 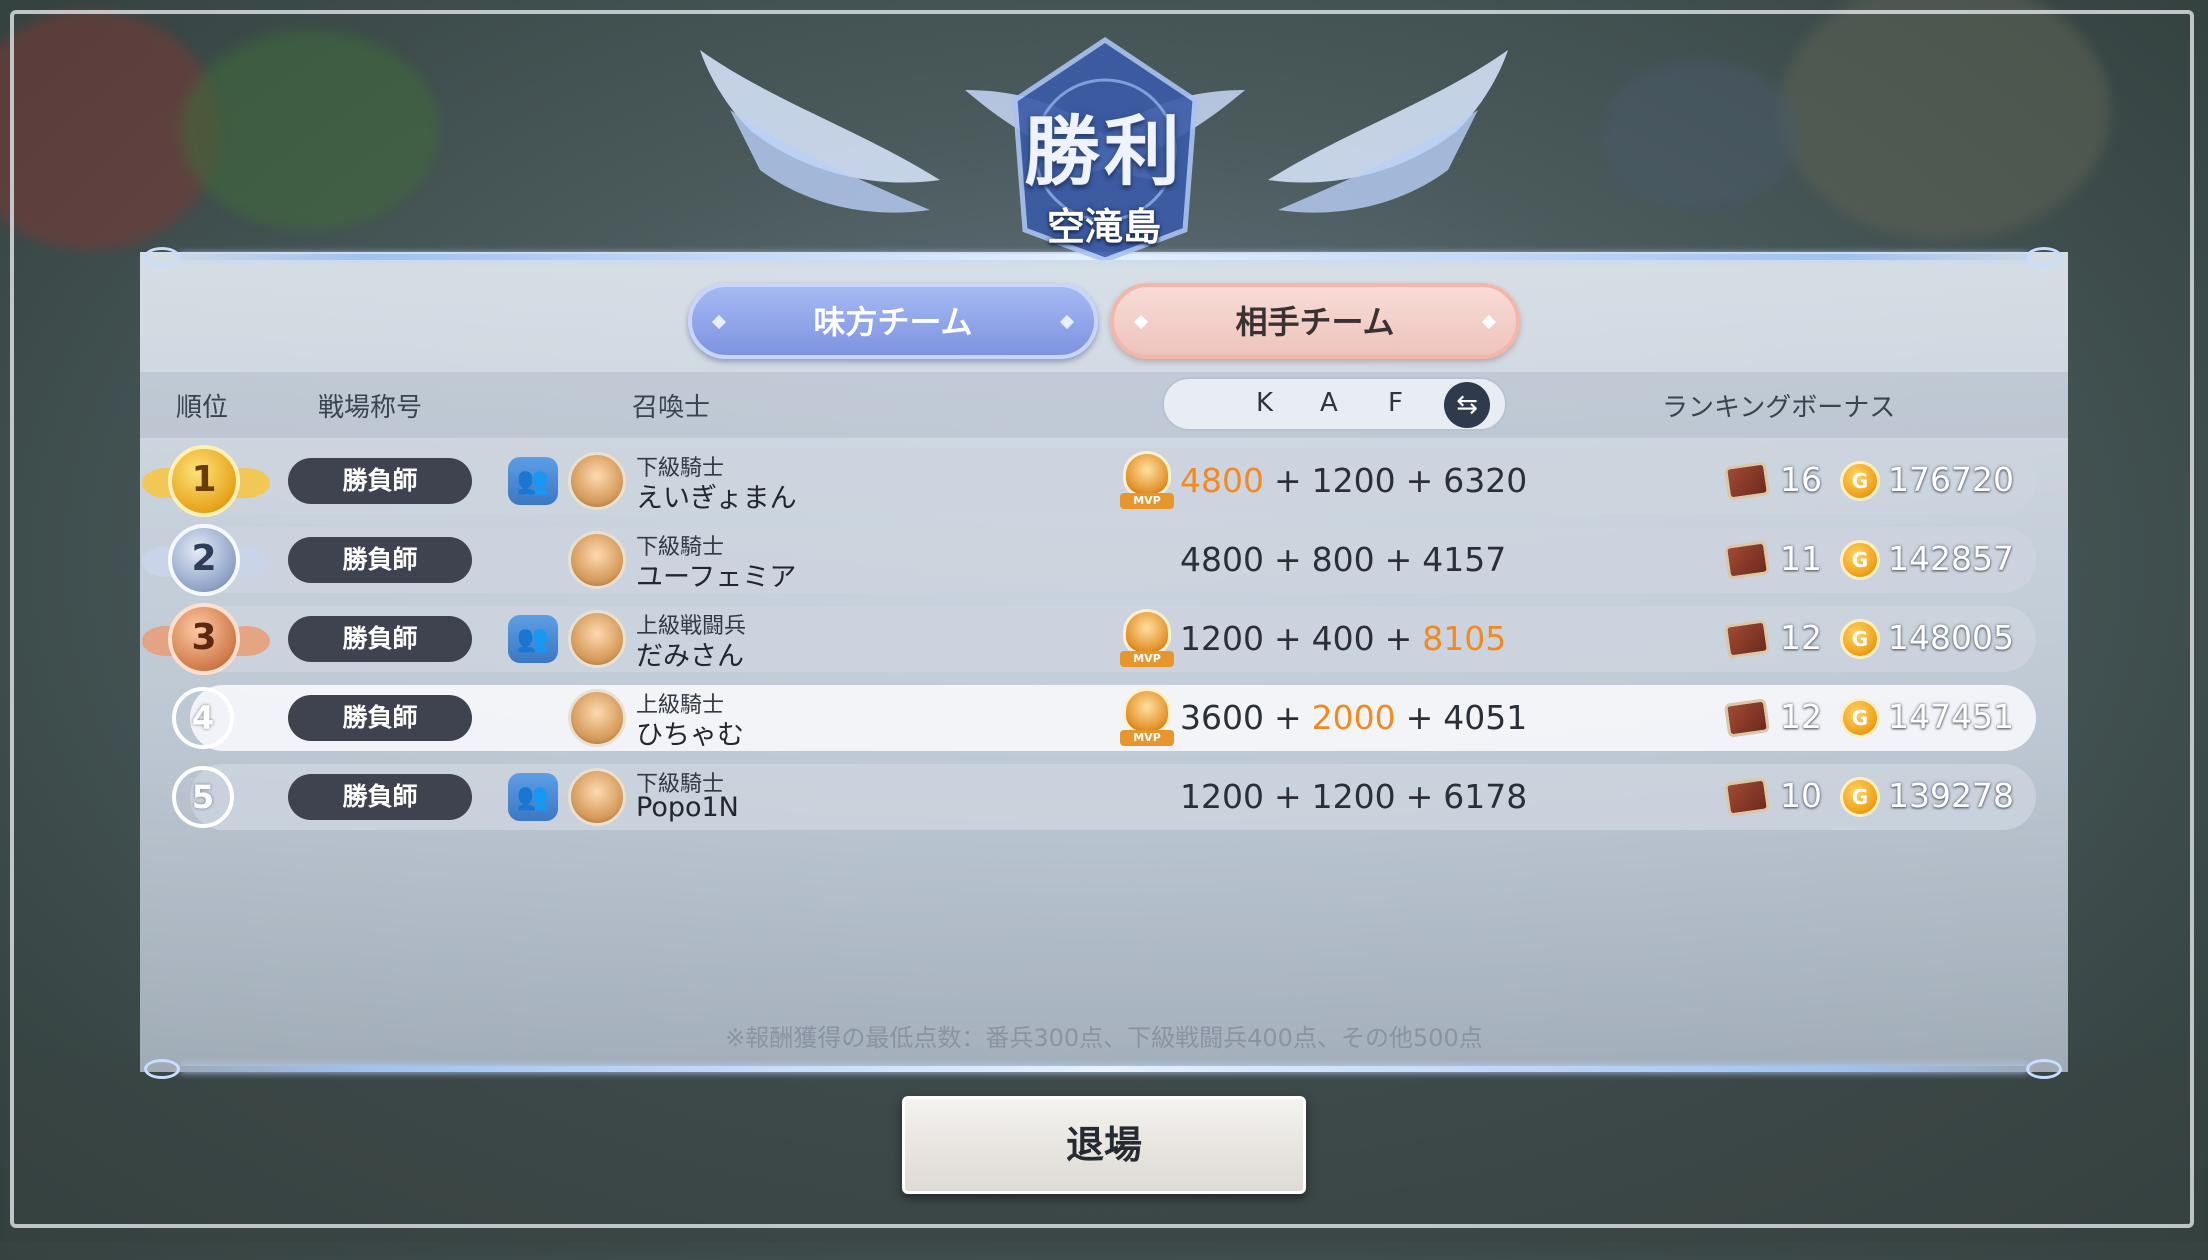 I want to click on header-rank: 順位, so click(x=202, y=408).